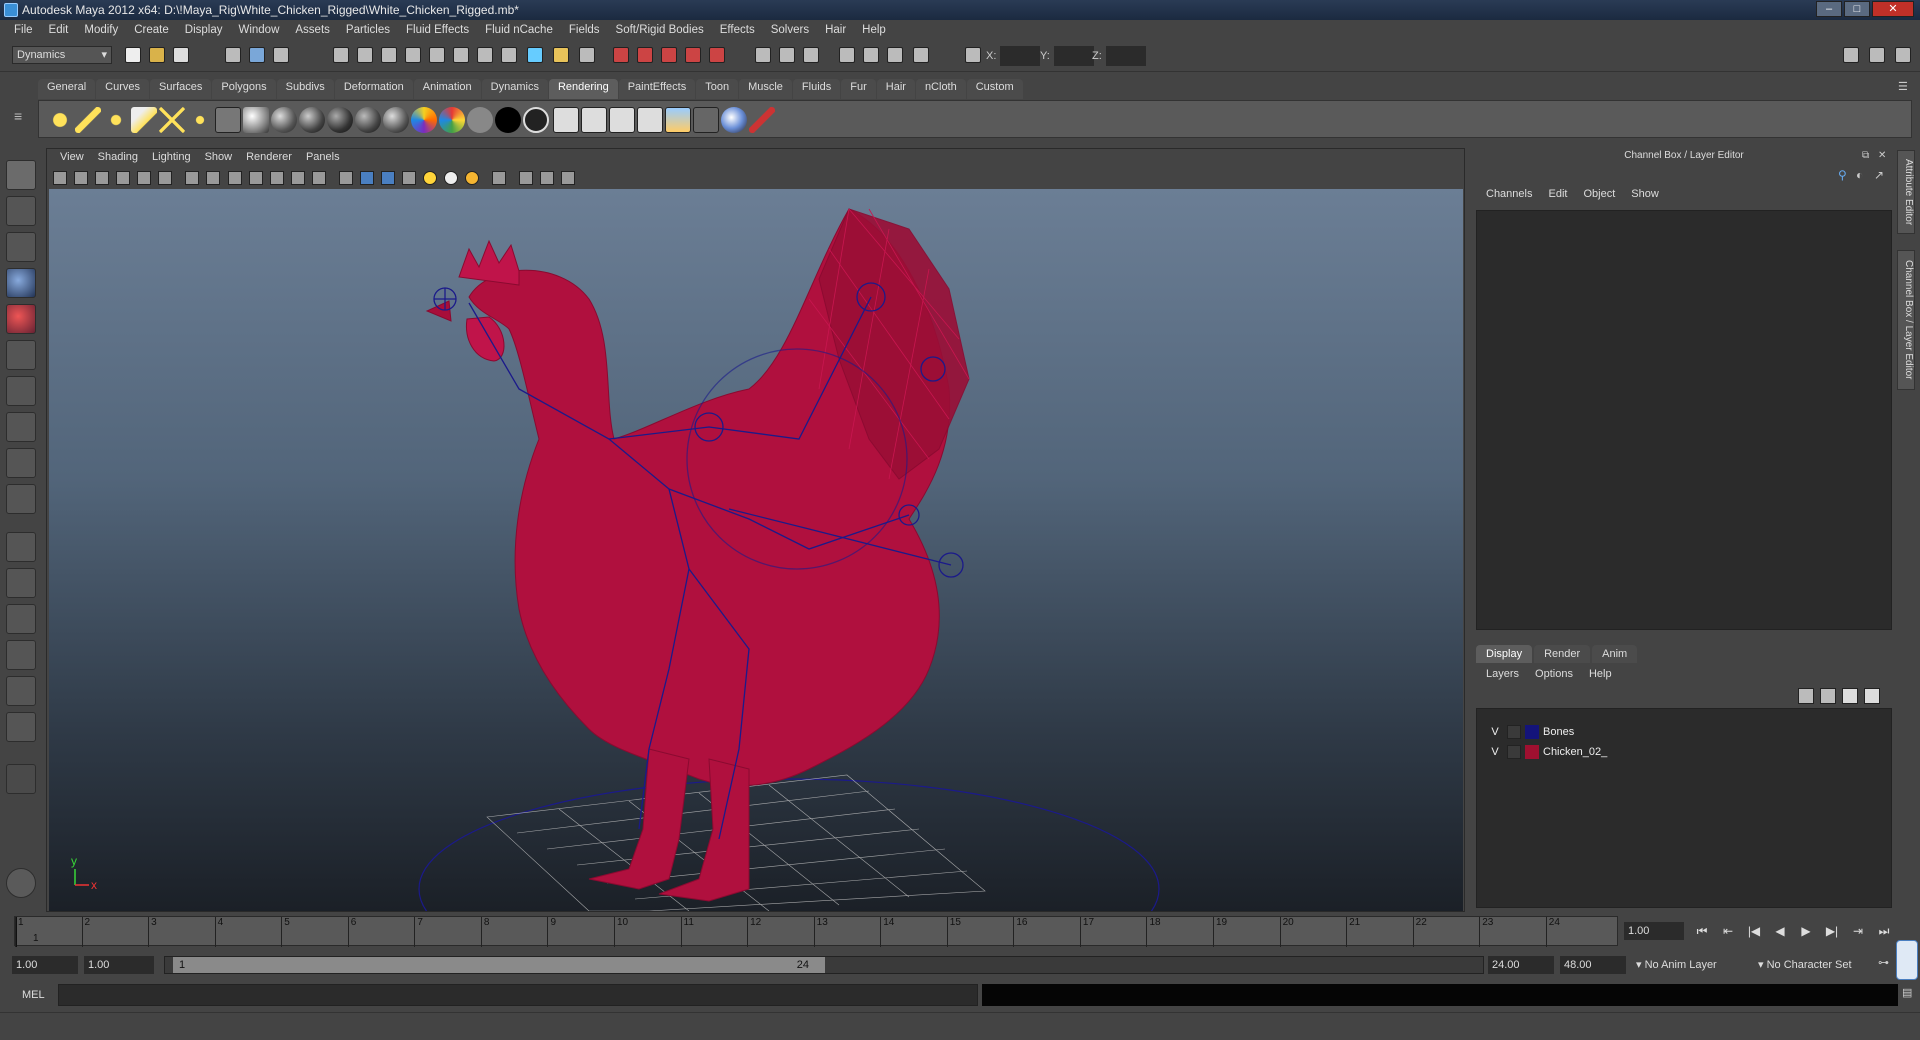  Describe the element at coordinates (21, 727) in the screenshot. I see `persp-graph-hypershade-layout-icon` at that location.